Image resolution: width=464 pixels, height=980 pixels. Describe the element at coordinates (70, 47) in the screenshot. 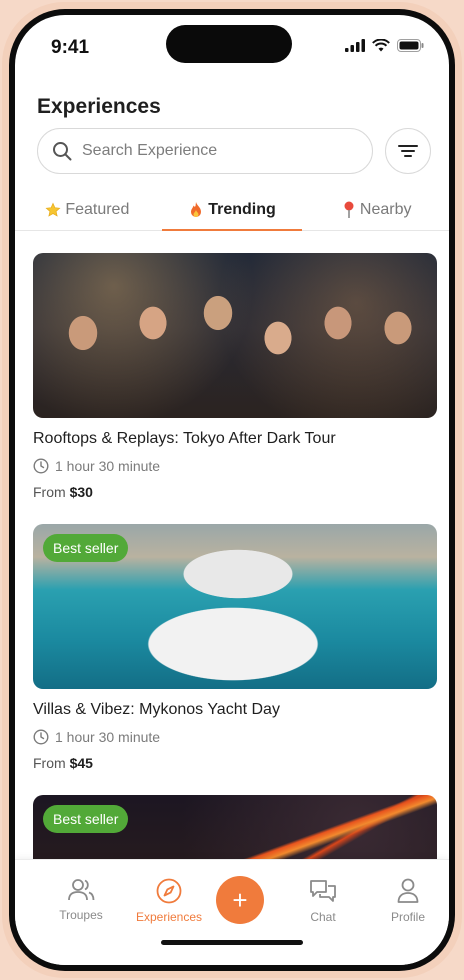

I see `status-time: 9:41` at that location.